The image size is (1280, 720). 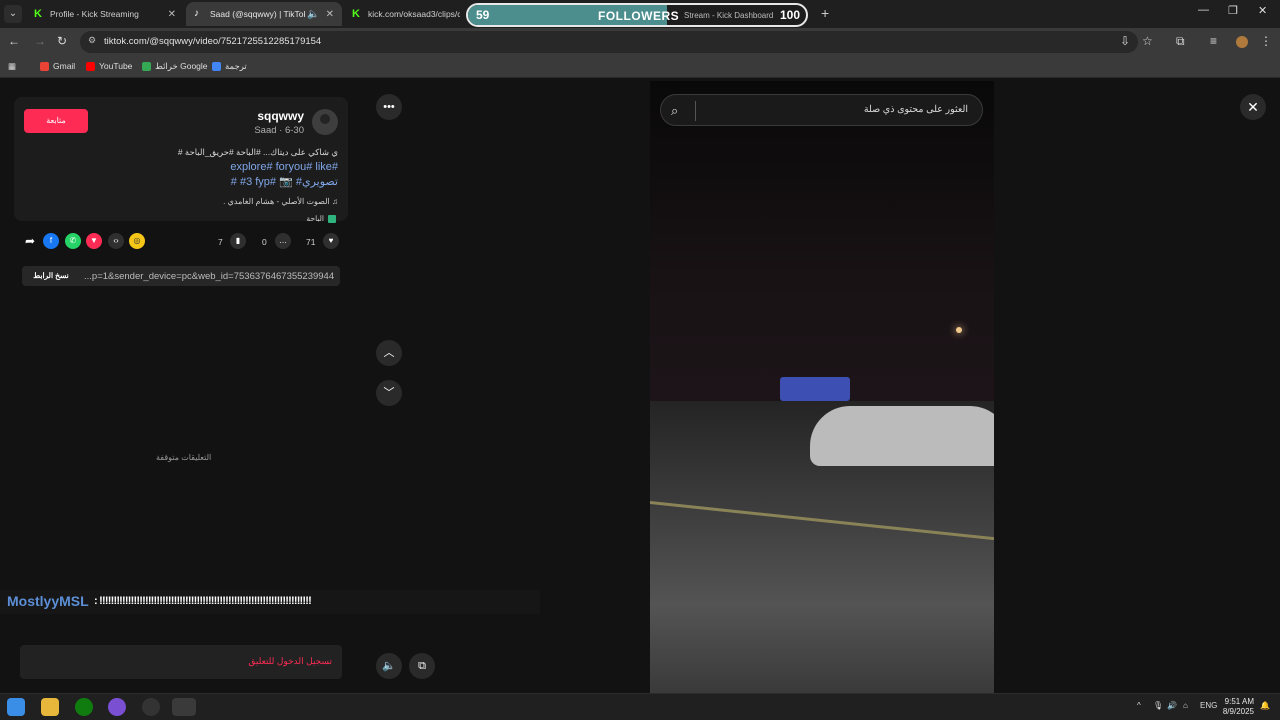 What do you see at coordinates (1139, 705) in the screenshot?
I see `tray-overflow-icon: ^` at bounding box center [1139, 705].